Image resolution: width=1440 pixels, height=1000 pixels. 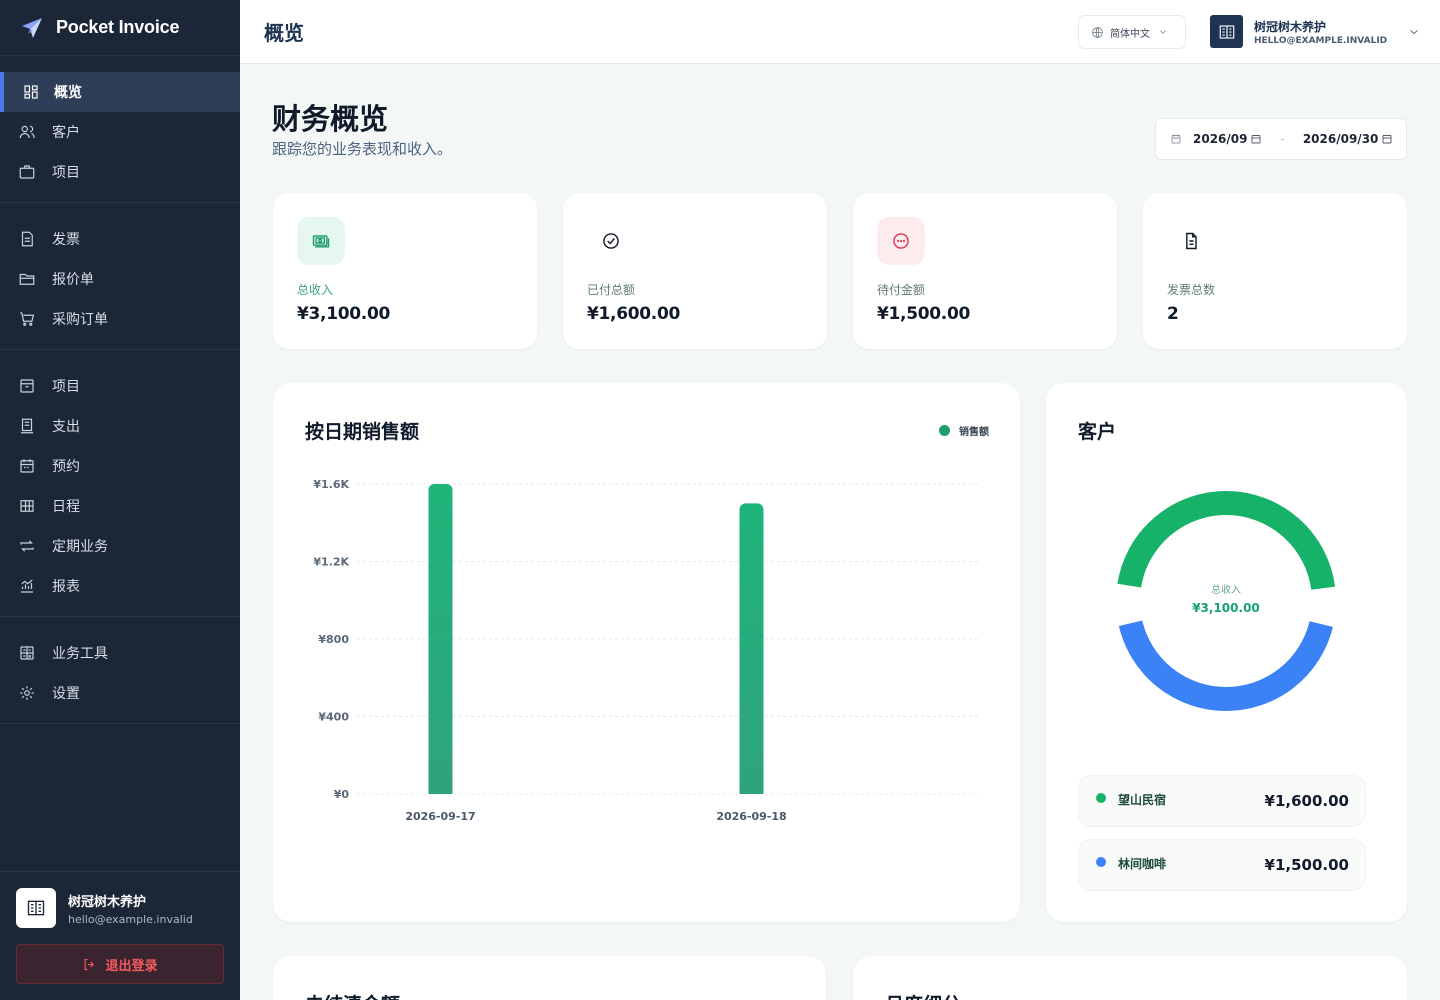 What do you see at coordinates (1222, 865) in the screenshot?
I see `customer-row: 林间咖啡 ¥1,500.00` at bounding box center [1222, 865].